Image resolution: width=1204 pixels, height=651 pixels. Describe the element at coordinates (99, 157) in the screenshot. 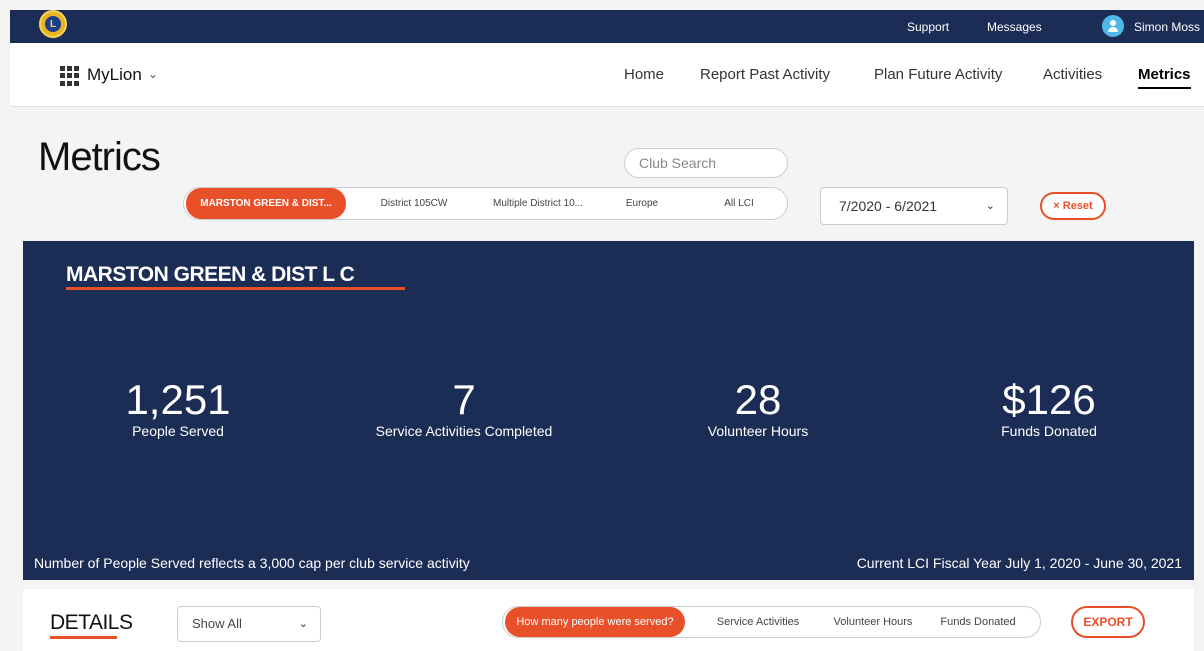

I see `page-title: Metrics` at that location.